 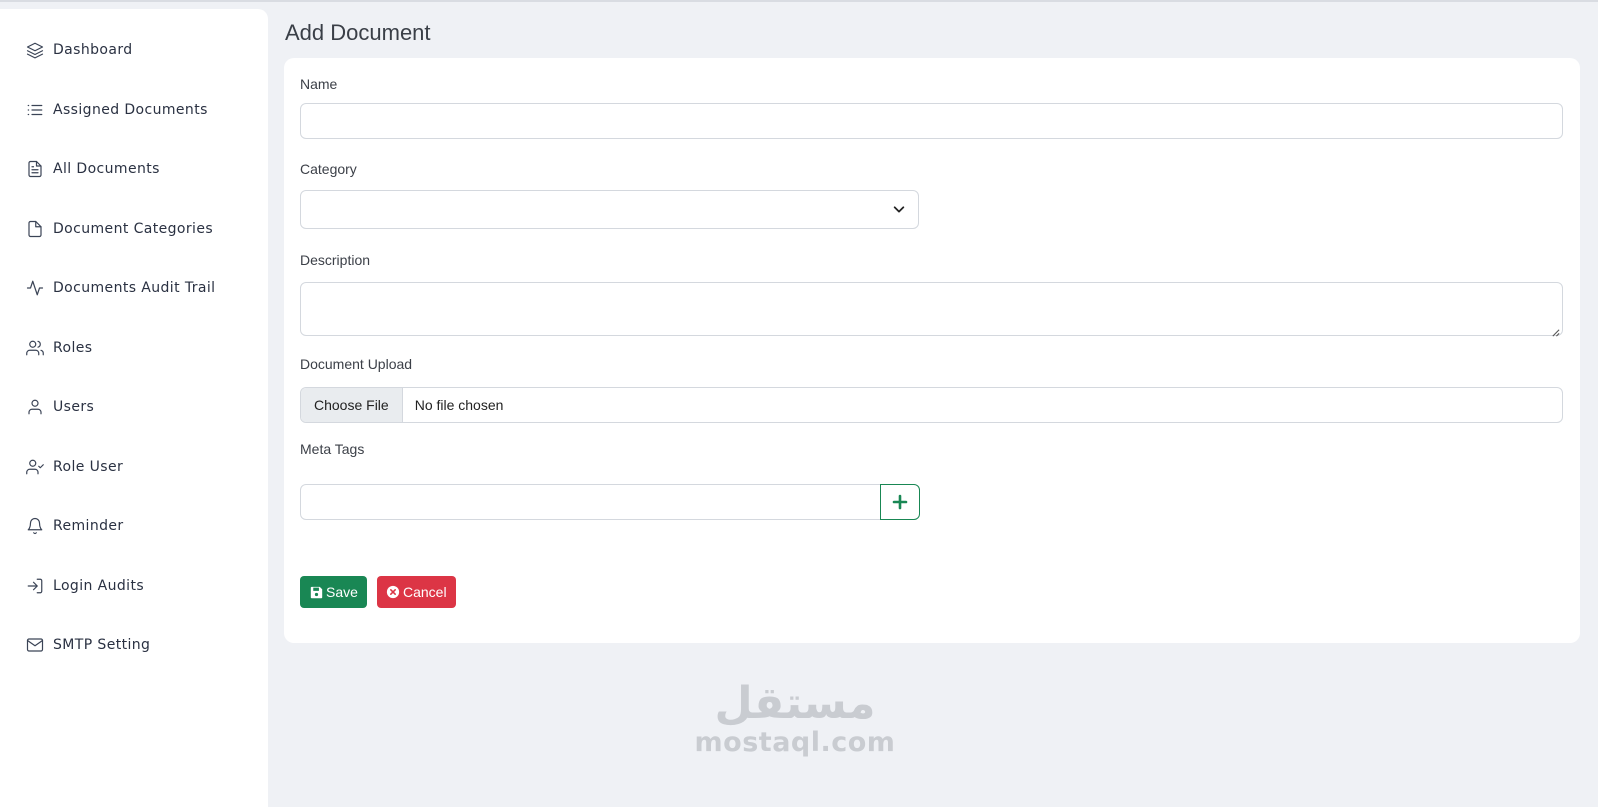 What do you see at coordinates (899, 209) in the screenshot?
I see `chevron-down-icon` at bounding box center [899, 209].